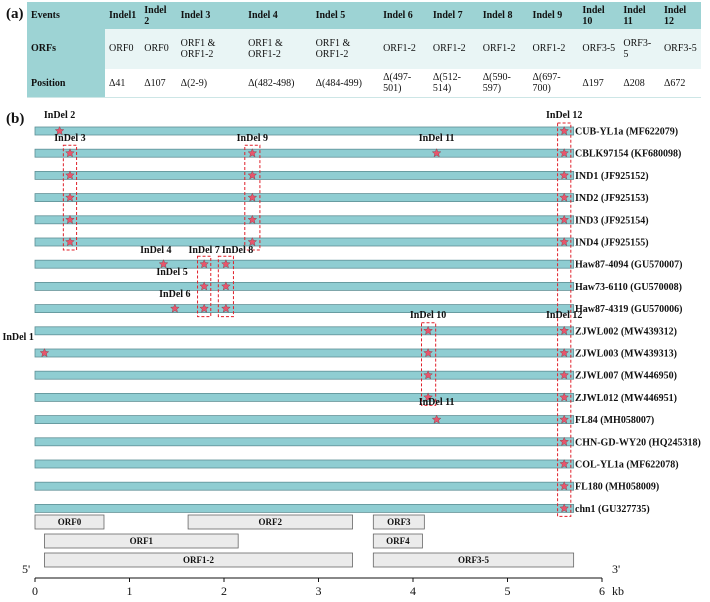 The image size is (710, 602). What do you see at coordinates (638, 442) in the screenshot?
I see `genome-label: CHN-GD-WY20 (HQ245318)` at bounding box center [638, 442].